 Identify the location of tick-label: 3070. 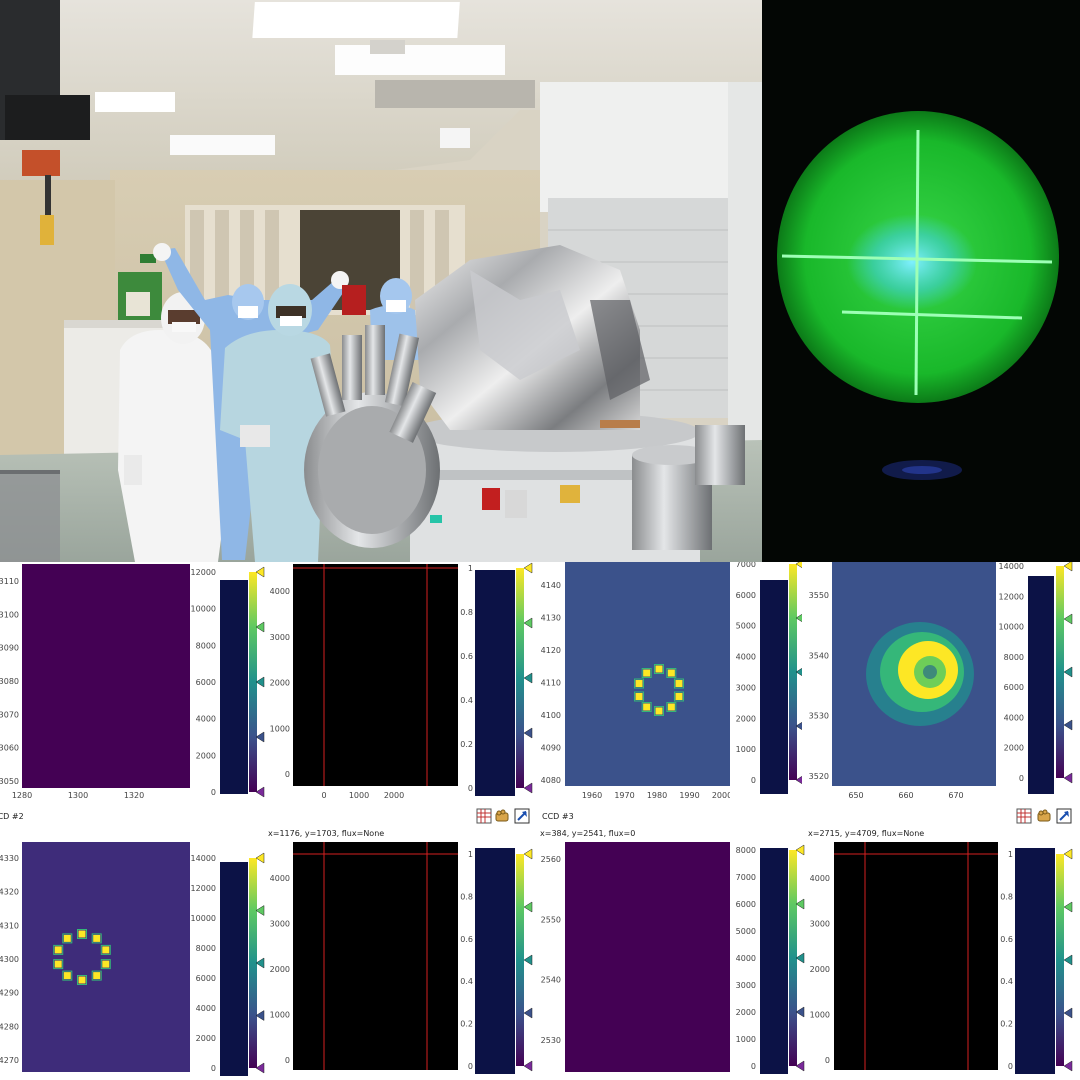
(9, 714).